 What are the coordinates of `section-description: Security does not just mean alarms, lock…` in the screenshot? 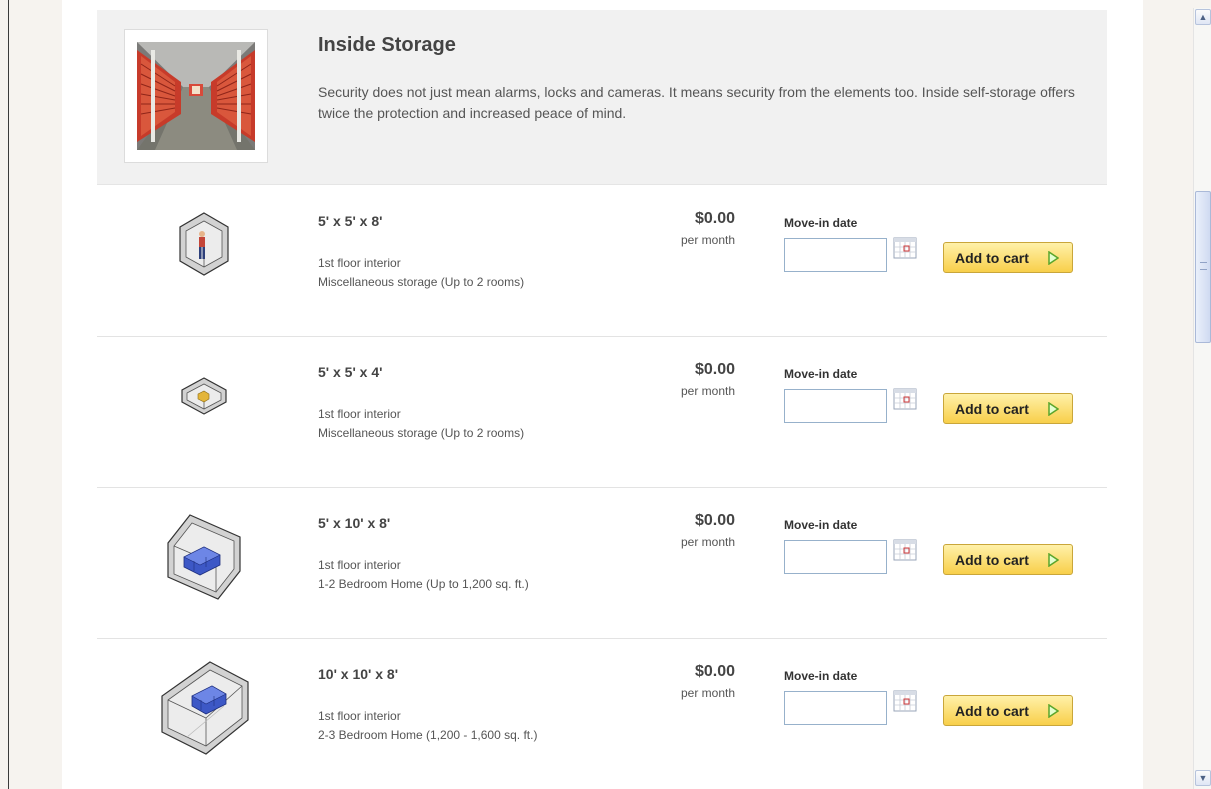 It's located at (696, 102).